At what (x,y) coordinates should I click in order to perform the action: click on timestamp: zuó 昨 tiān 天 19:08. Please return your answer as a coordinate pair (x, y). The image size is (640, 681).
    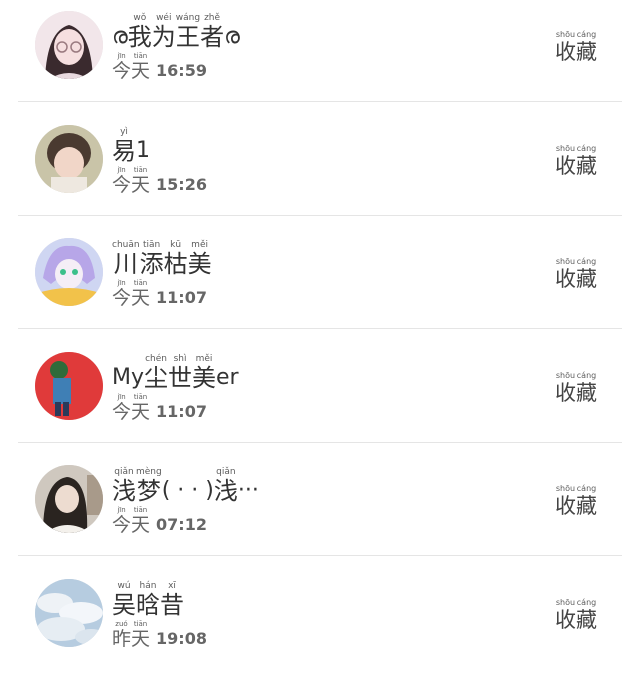
    Looking at the image, I should click on (159, 635).